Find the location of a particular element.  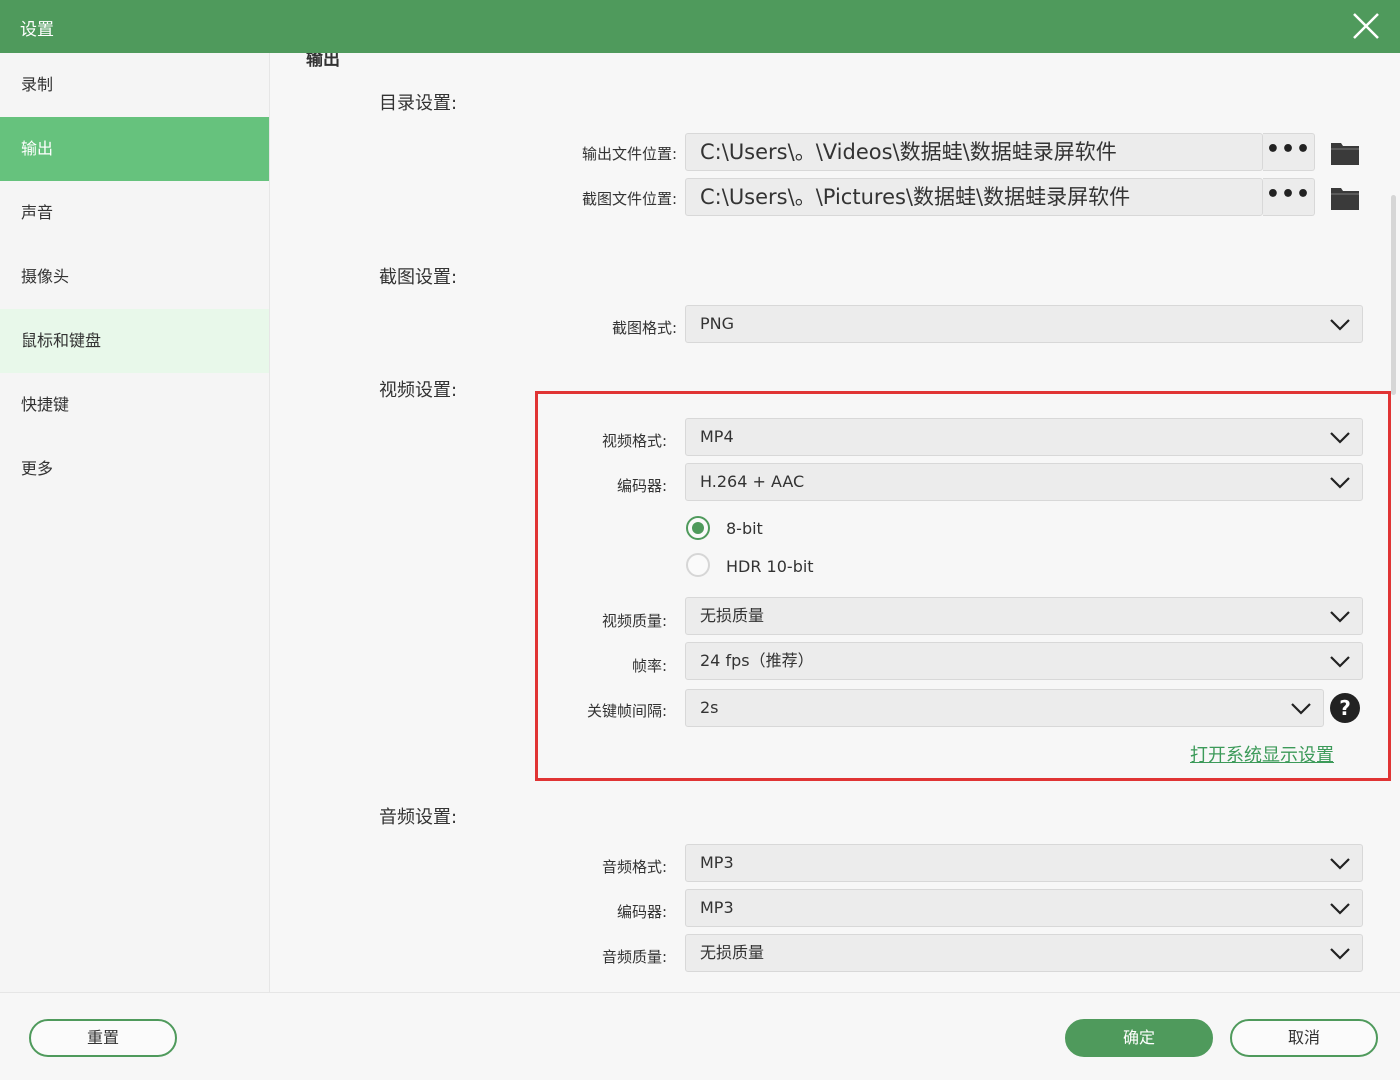

video-format-label: 视频格式: is located at coordinates (634, 441).